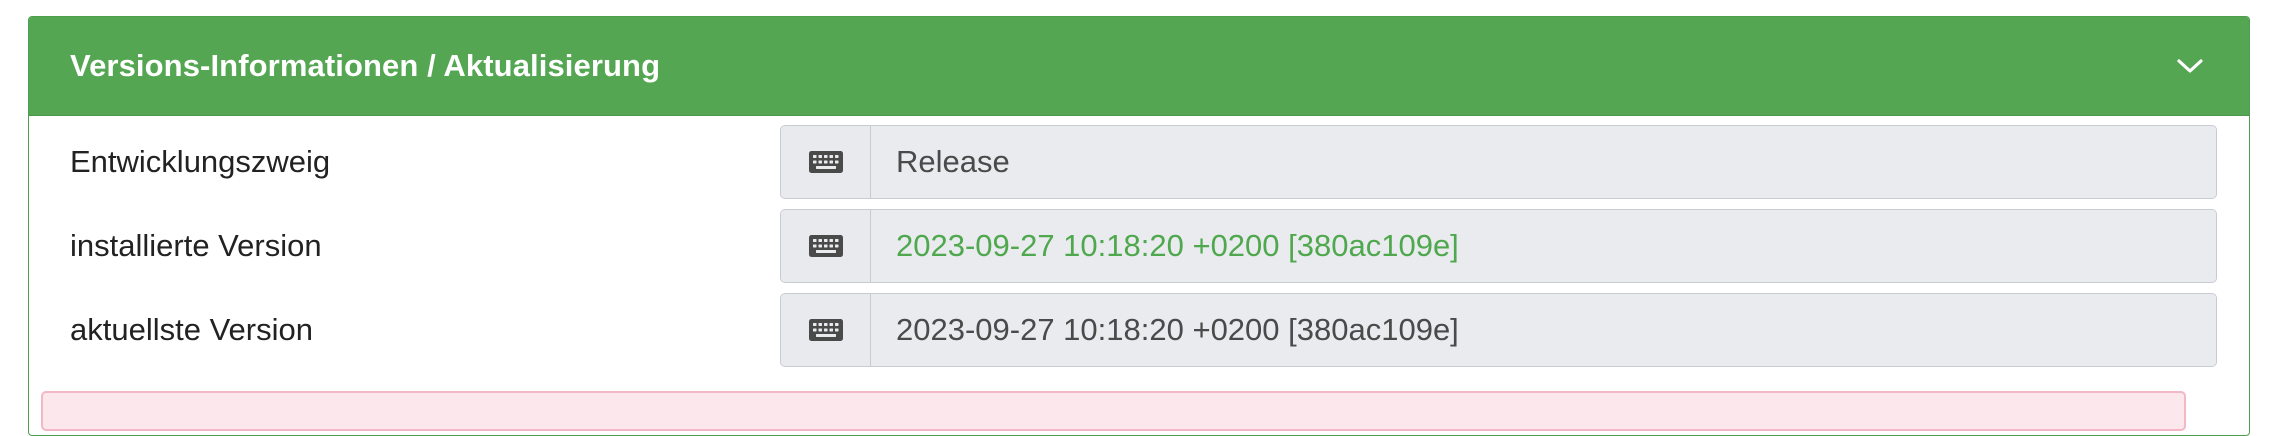 The height and width of the screenshot is (436, 2270). I want to click on branch-input-group: Release, so click(1498, 162).